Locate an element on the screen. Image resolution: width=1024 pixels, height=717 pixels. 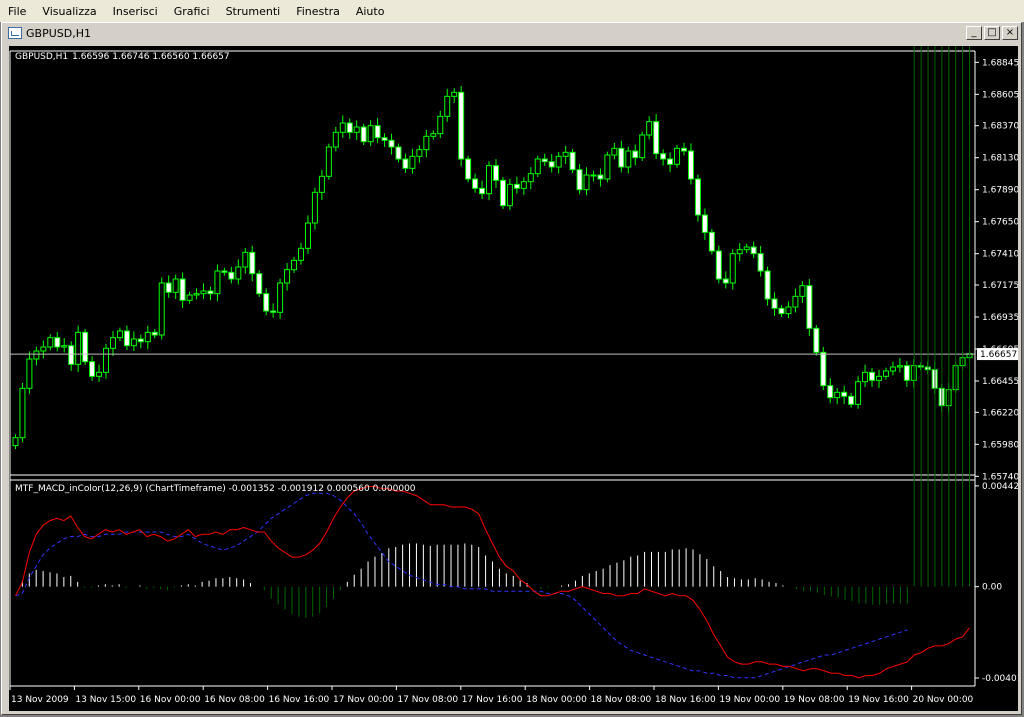
price-tick-label: 1.66935 is located at coordinates (1000, 318).